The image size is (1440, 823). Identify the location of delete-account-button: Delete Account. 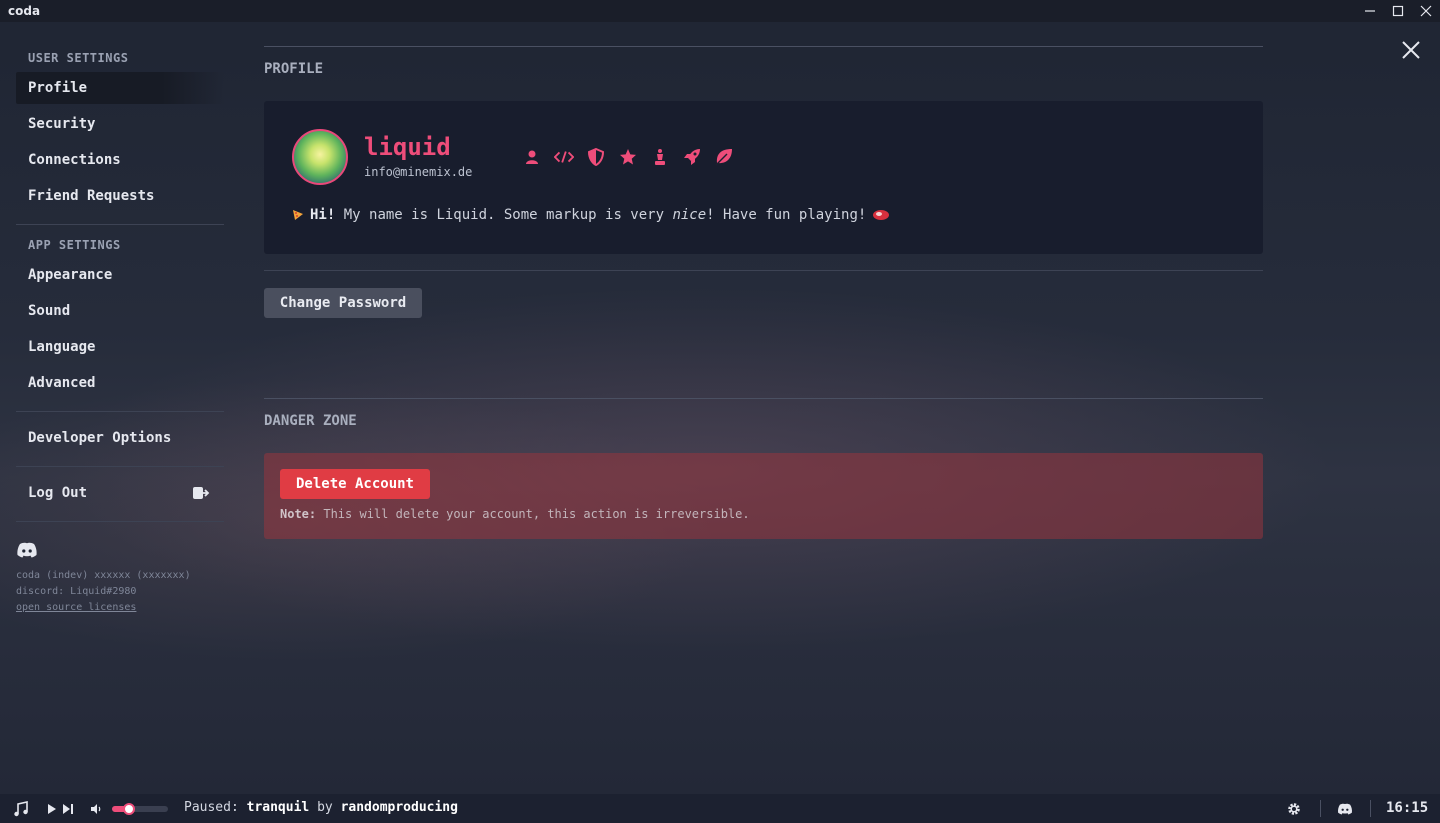
(355, 484).